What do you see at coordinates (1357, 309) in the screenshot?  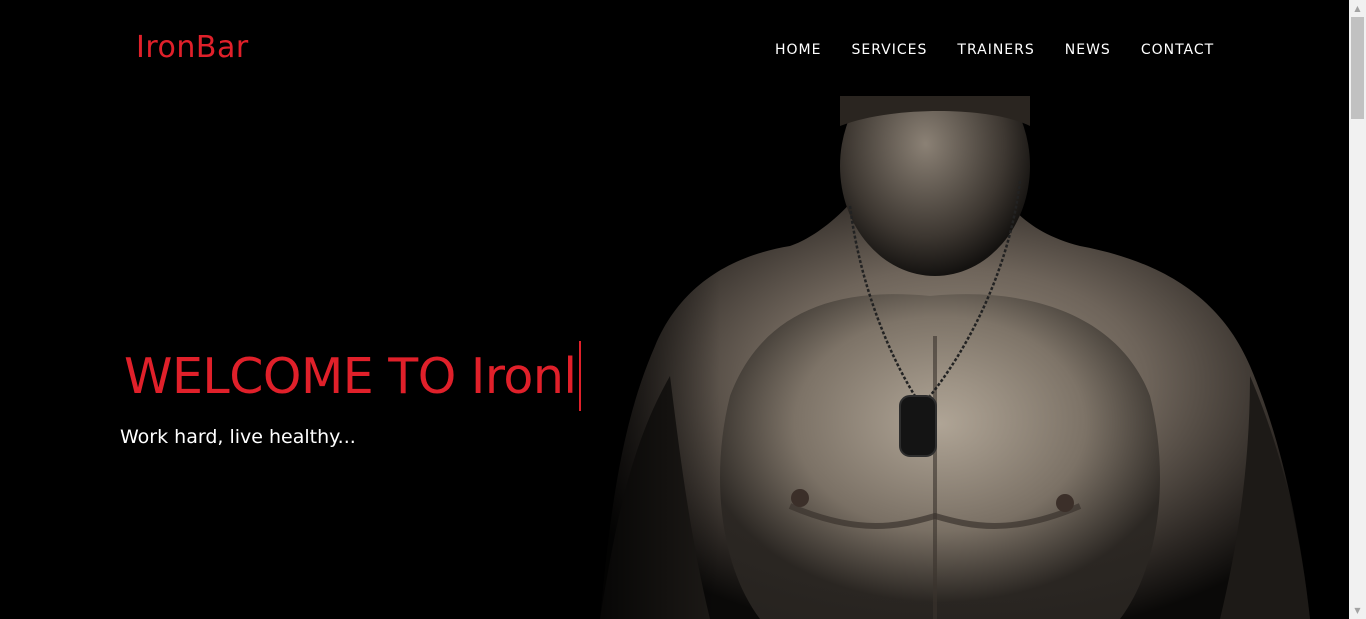 I see `vertical-scrollbar: ▲ ▼` at bounding box center [1357, 309].